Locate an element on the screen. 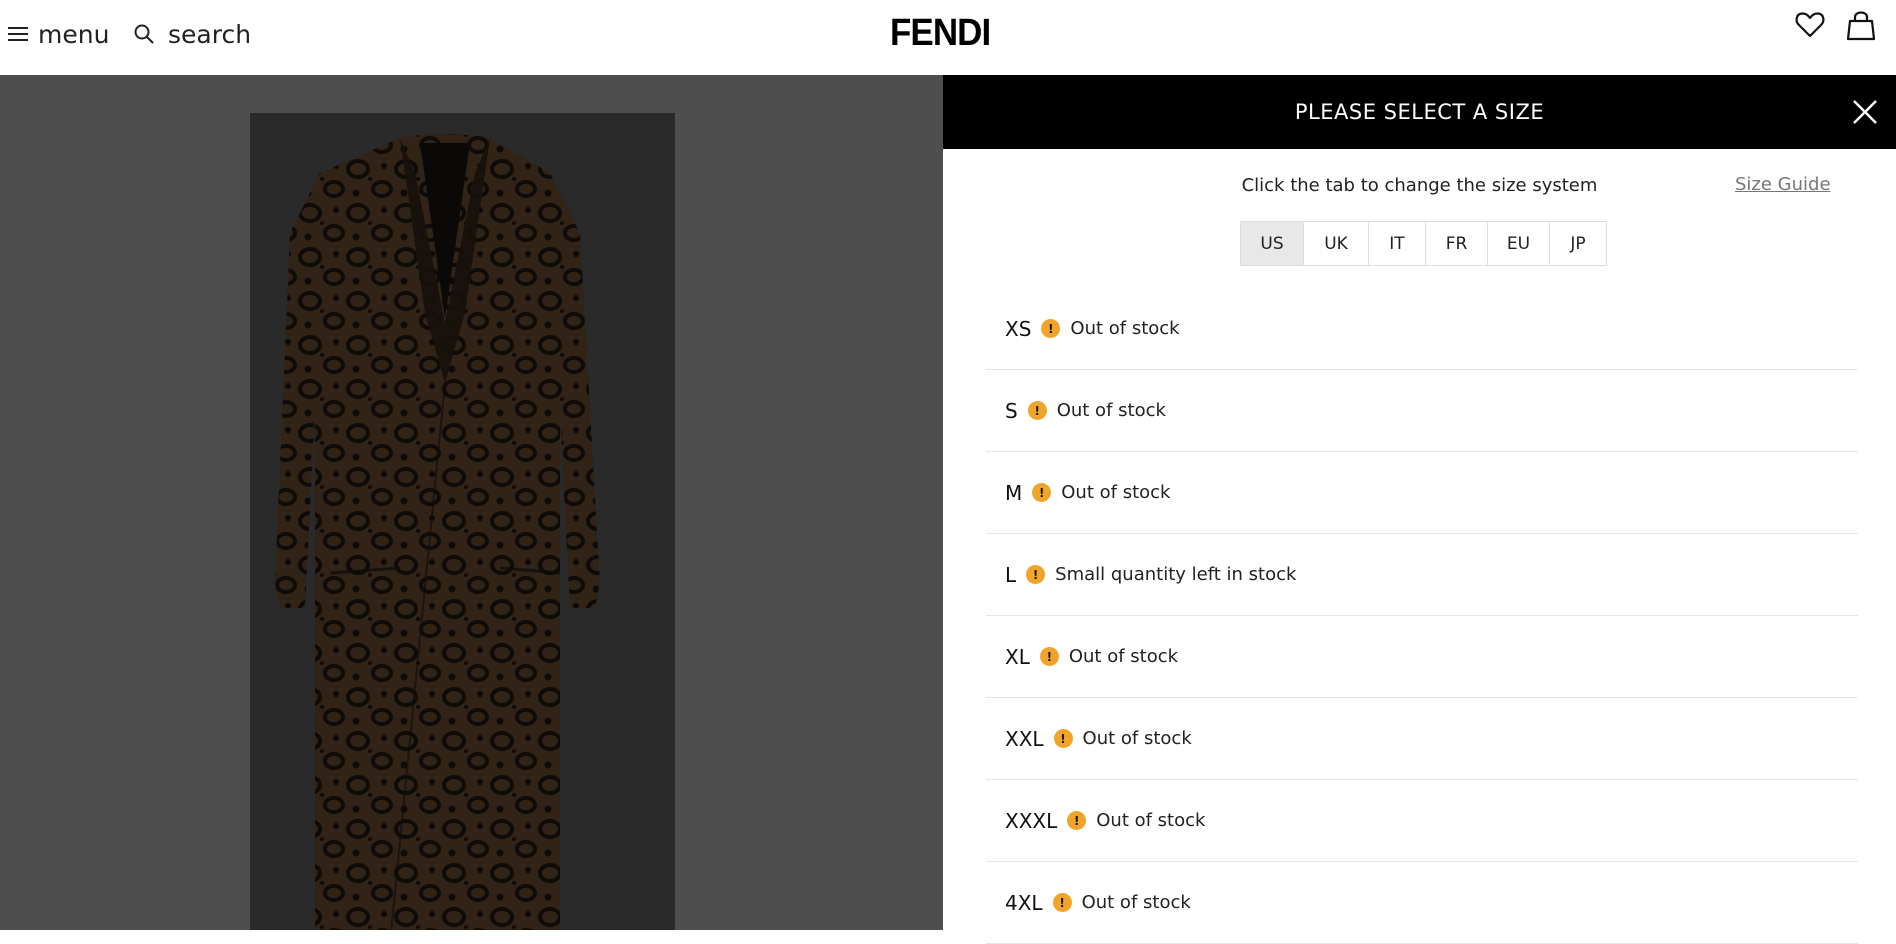  menu-button: menu is located at coordinates (58, 34).